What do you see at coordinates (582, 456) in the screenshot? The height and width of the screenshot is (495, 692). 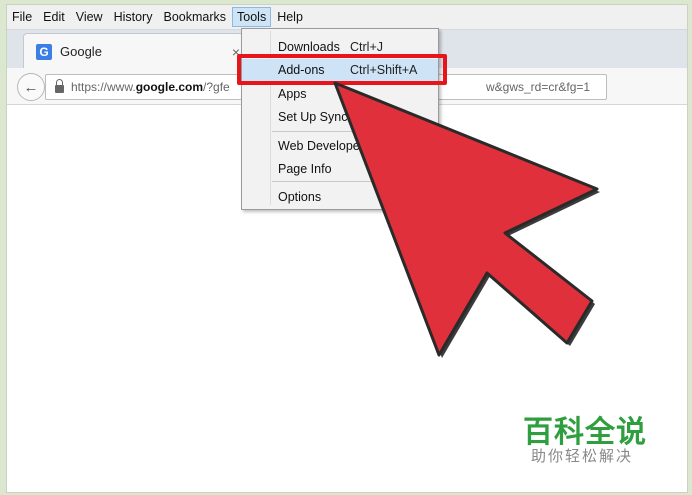 I see `watermark-subtitle: 助你轻松解决` at bounding box center [582, 456].